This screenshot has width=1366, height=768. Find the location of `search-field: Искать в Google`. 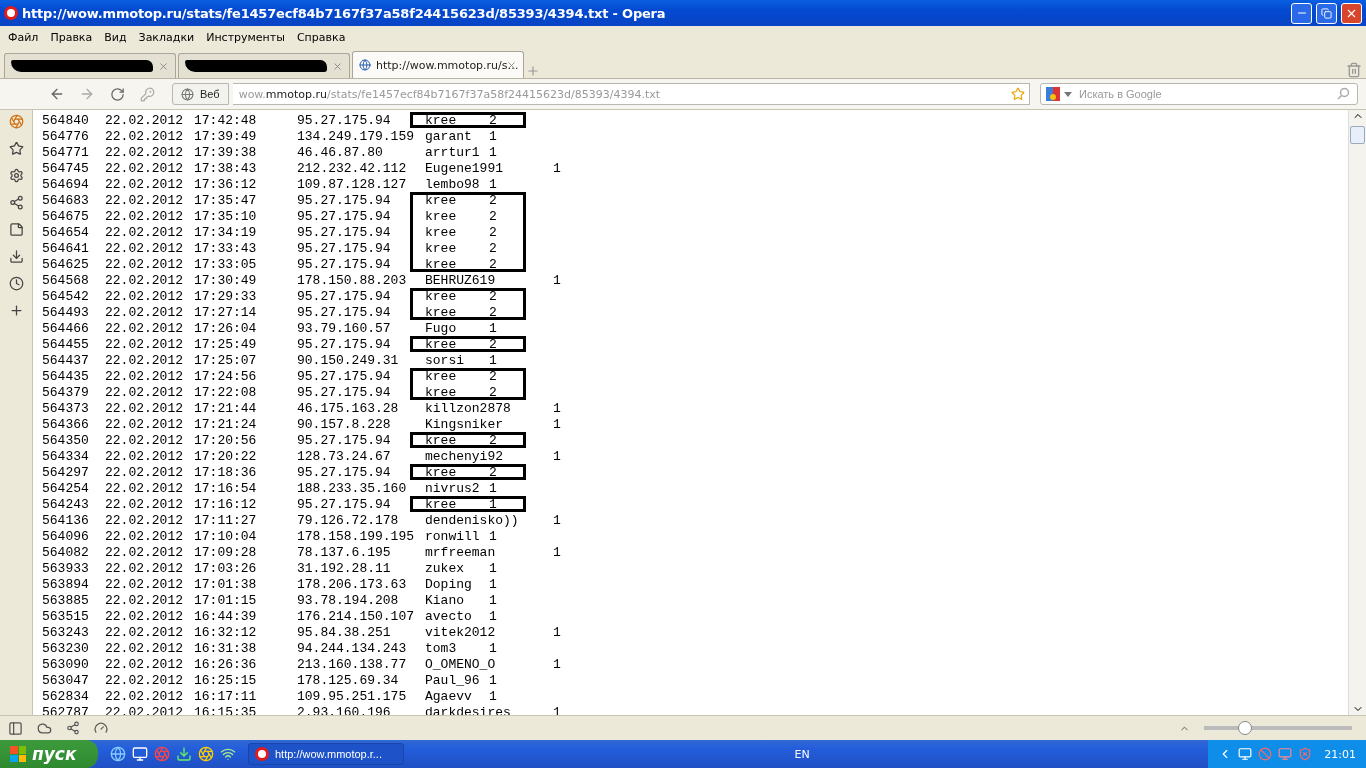

search-field: Искать в Google is located at coordinates (1199, 94).